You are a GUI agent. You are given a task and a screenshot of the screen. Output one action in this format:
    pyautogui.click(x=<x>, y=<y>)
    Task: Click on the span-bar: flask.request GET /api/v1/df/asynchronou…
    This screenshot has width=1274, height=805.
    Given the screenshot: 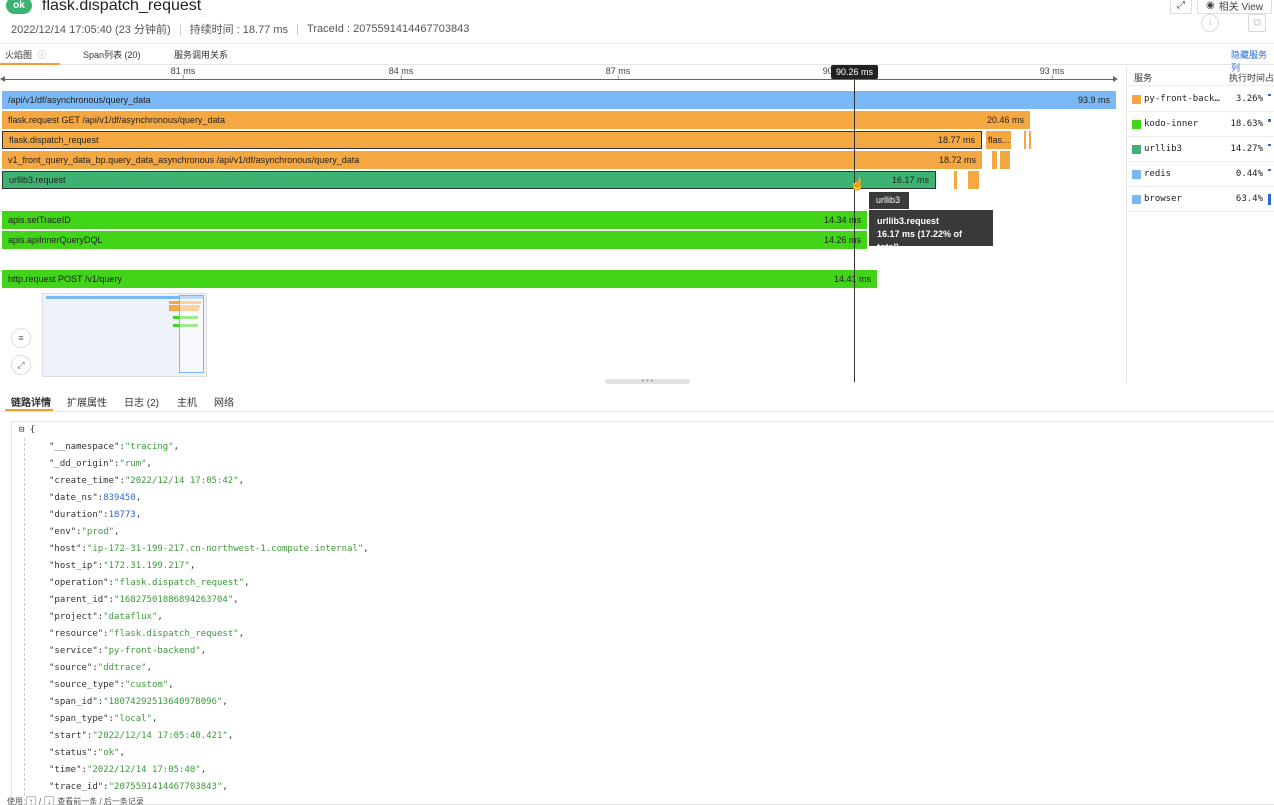 What is the action you would take?
    pyautogui.click(x=516, y=120)
    